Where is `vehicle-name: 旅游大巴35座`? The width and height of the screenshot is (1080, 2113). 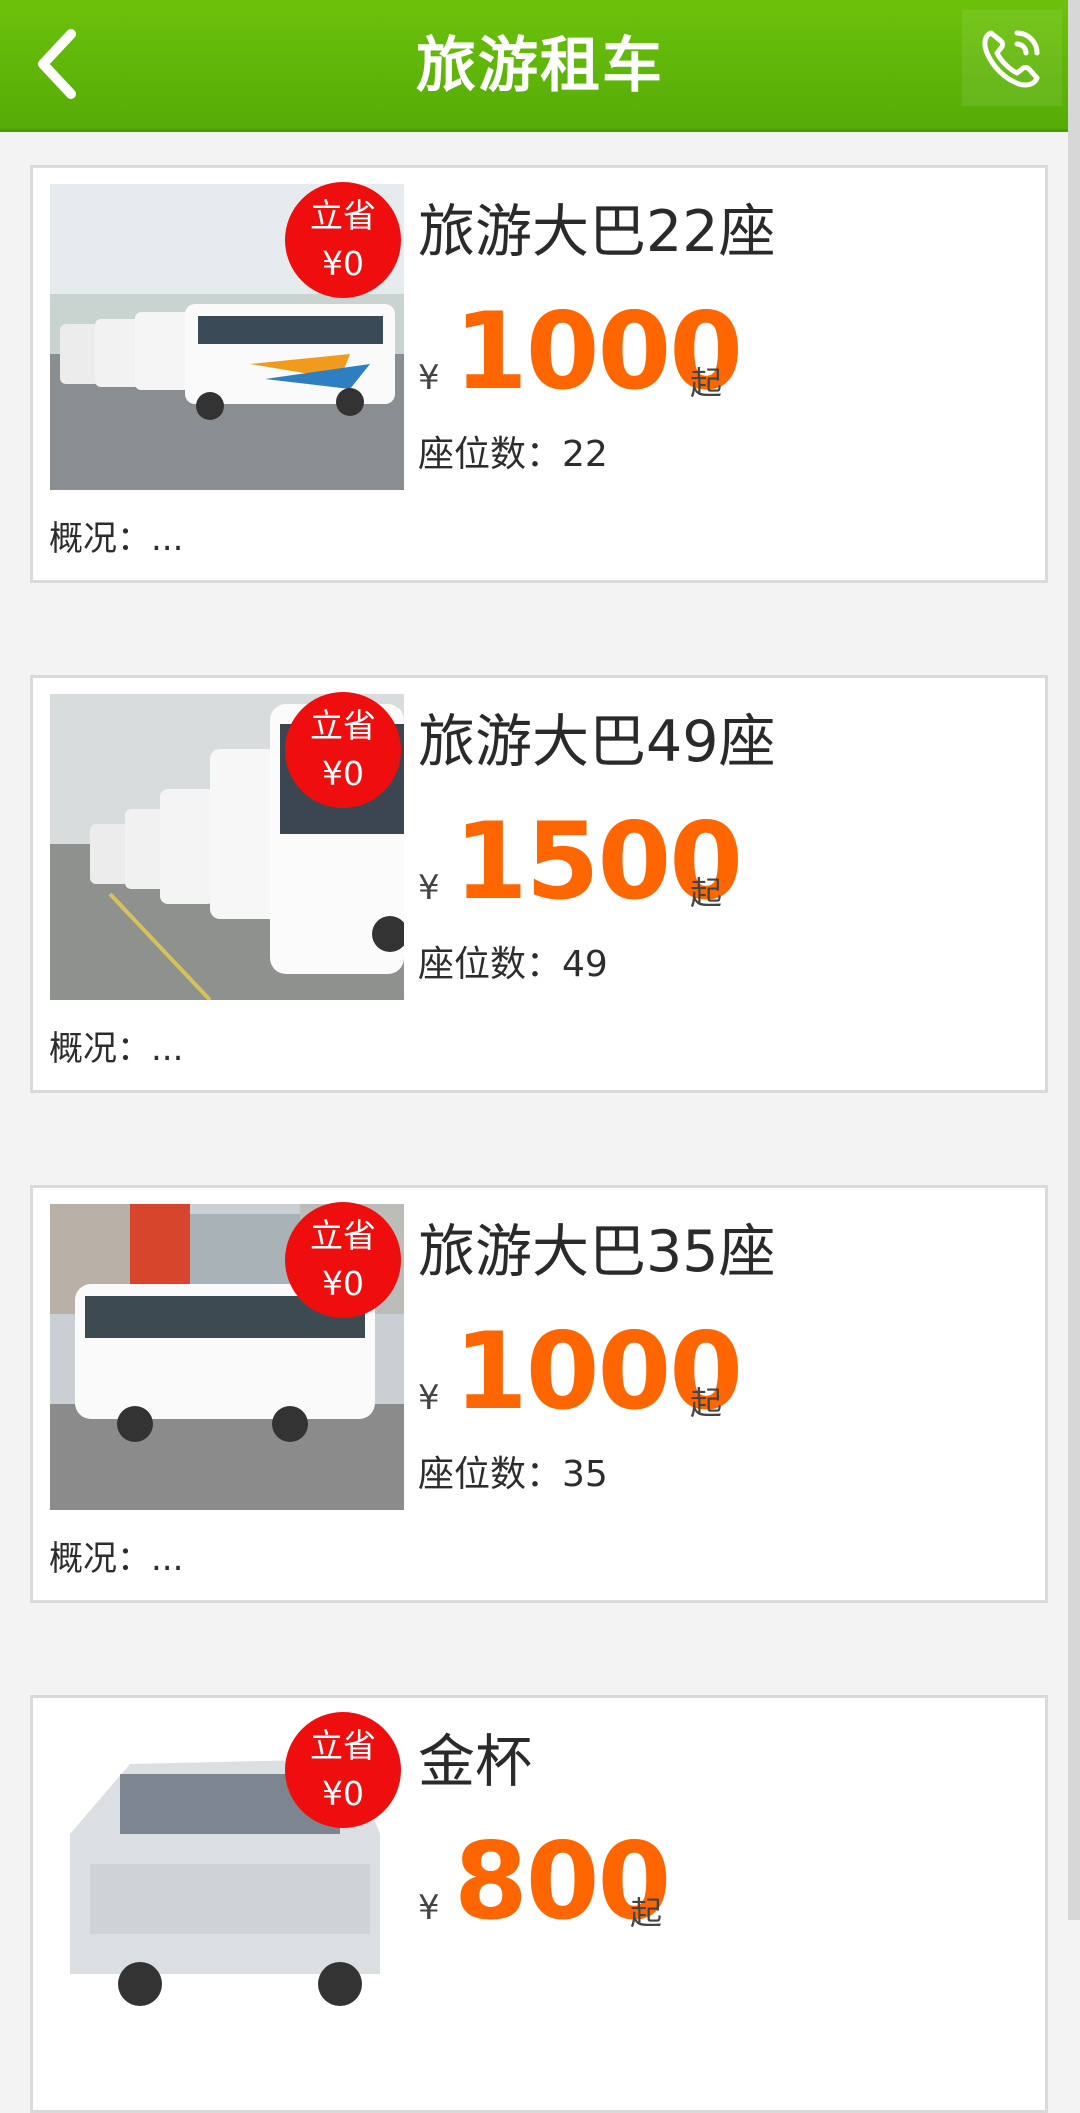 vehicle-name: 旅游大巴35座 is located at coordinates (597, 1252).